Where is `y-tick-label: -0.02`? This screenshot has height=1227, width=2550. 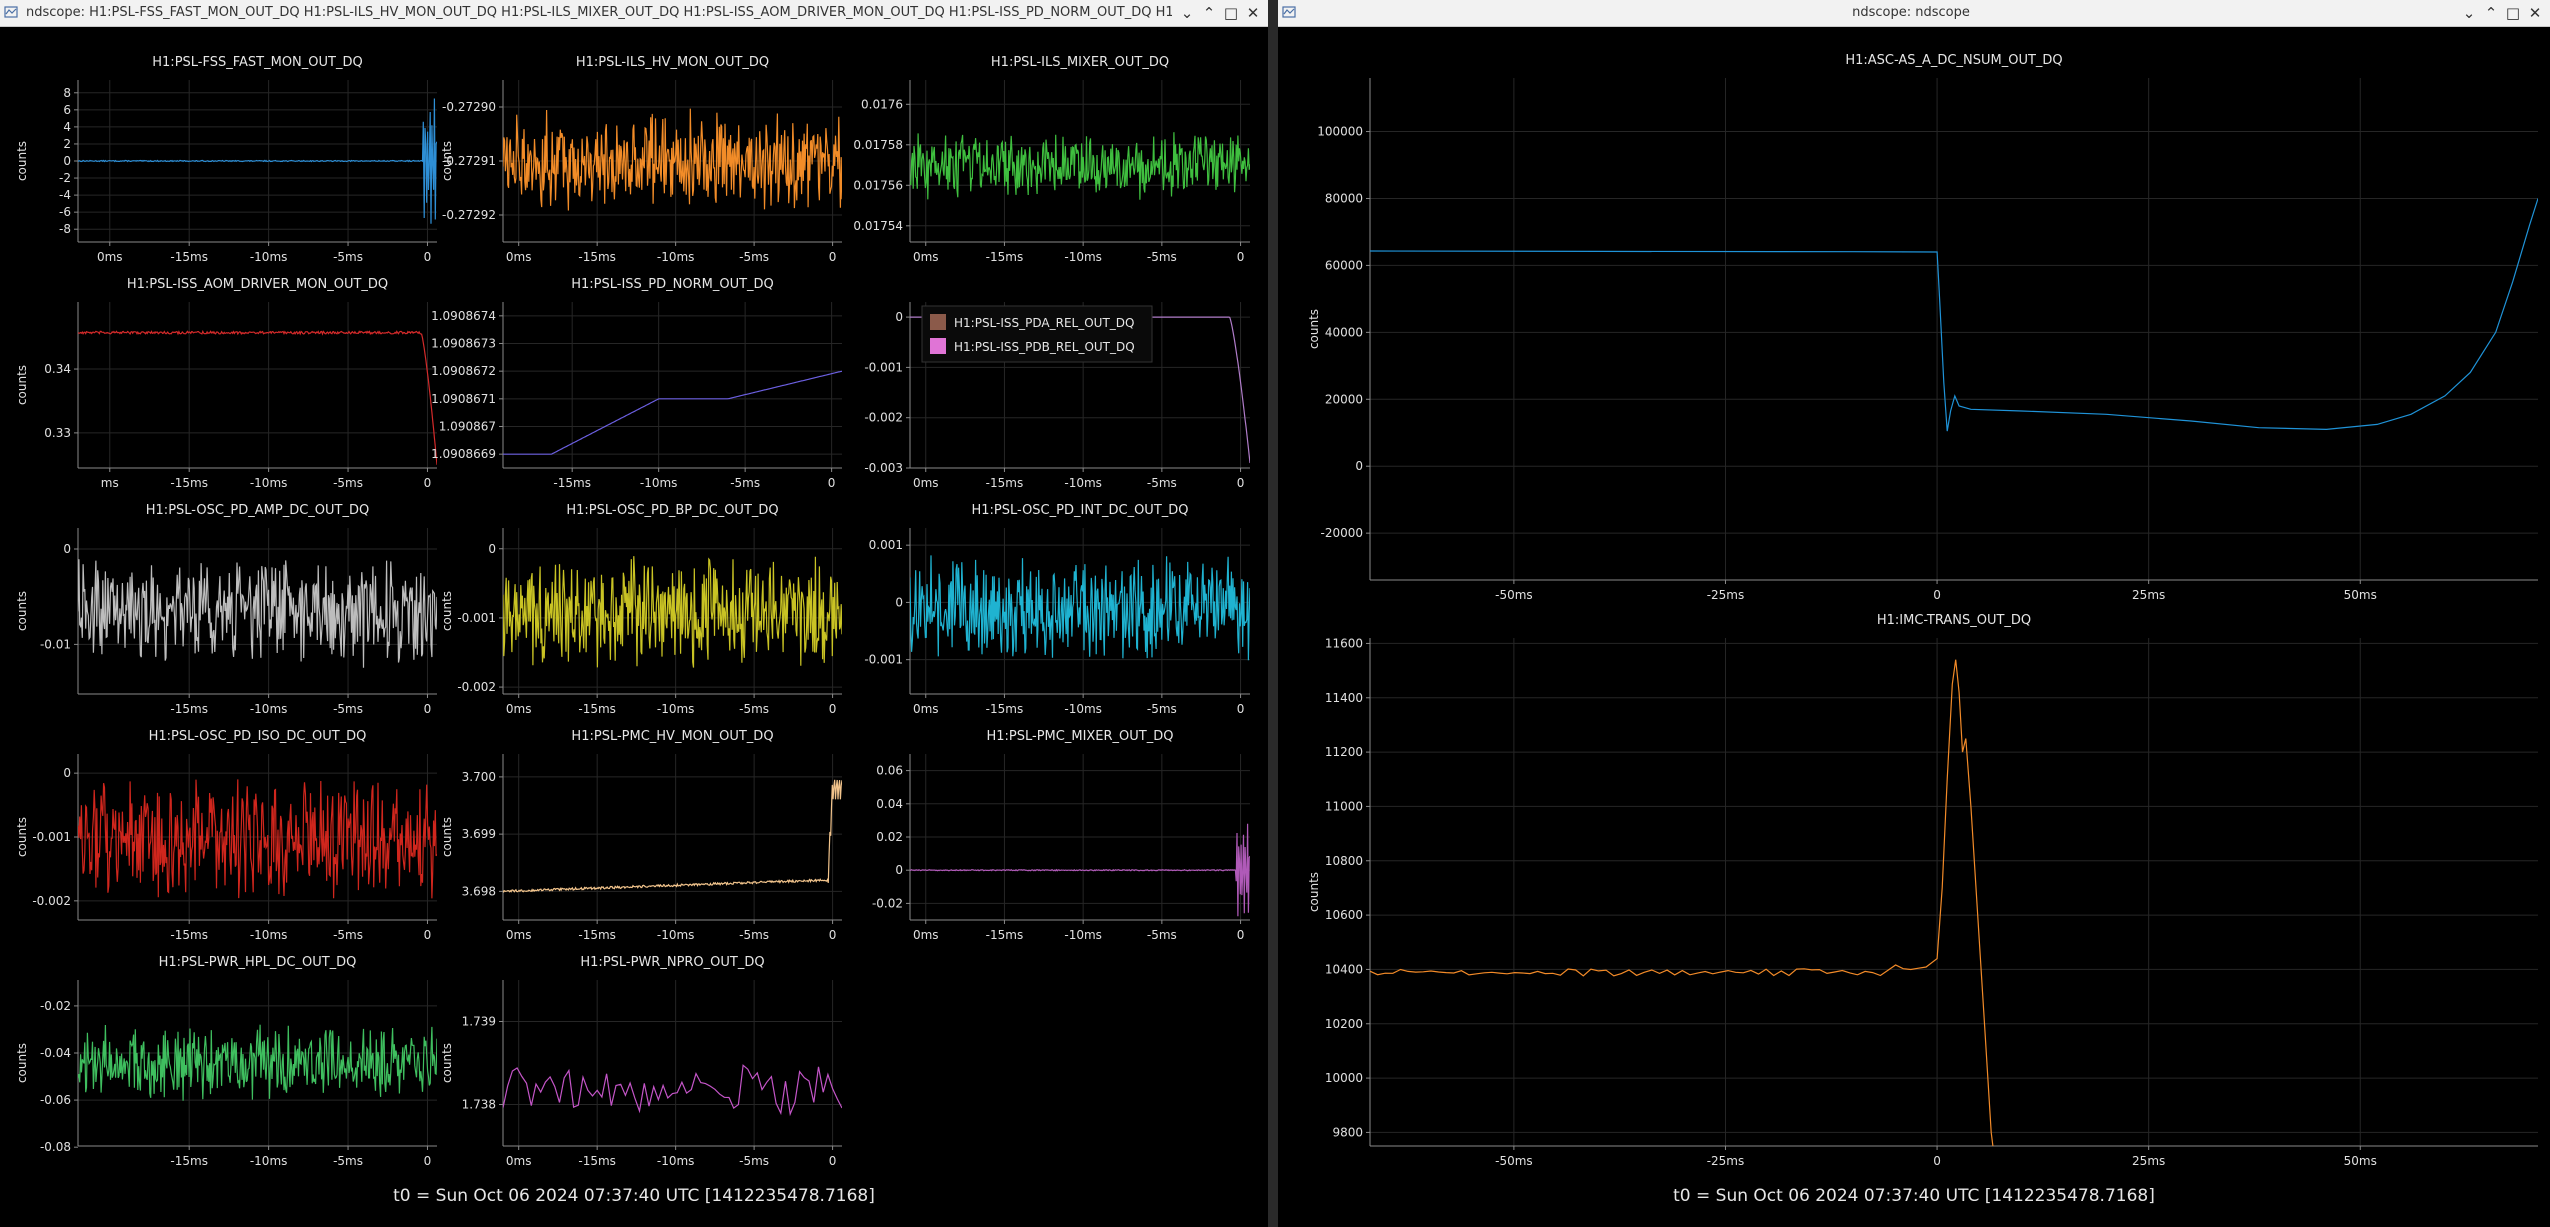
y-tick-label: -0.02 is located at coordinates (55, 1006).